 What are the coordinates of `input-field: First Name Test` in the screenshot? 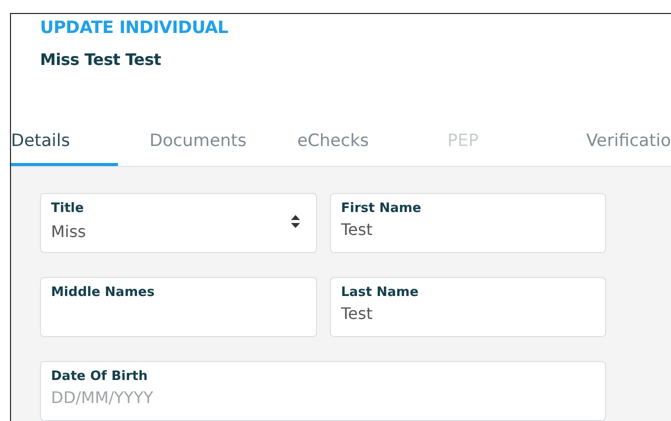 It's located at (468, 223).